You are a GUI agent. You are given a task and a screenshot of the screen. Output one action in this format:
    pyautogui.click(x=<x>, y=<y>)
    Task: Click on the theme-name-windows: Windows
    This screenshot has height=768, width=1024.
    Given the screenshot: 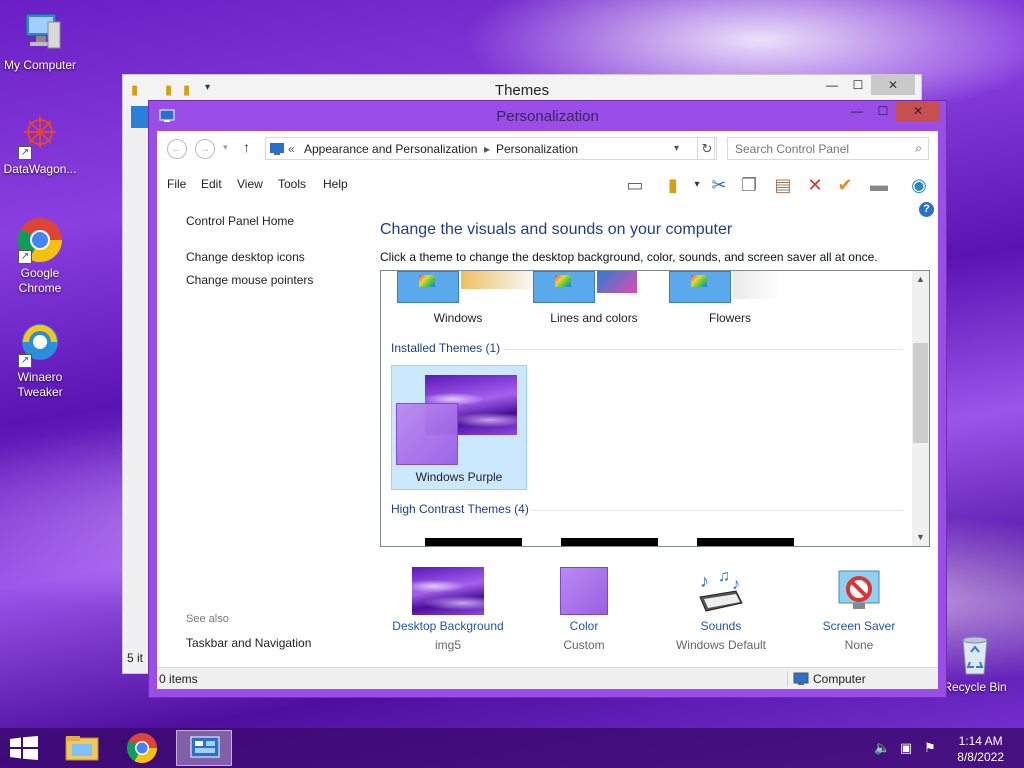 What is the action you would take?
    pyautogui.click(x=458, y=318)
    